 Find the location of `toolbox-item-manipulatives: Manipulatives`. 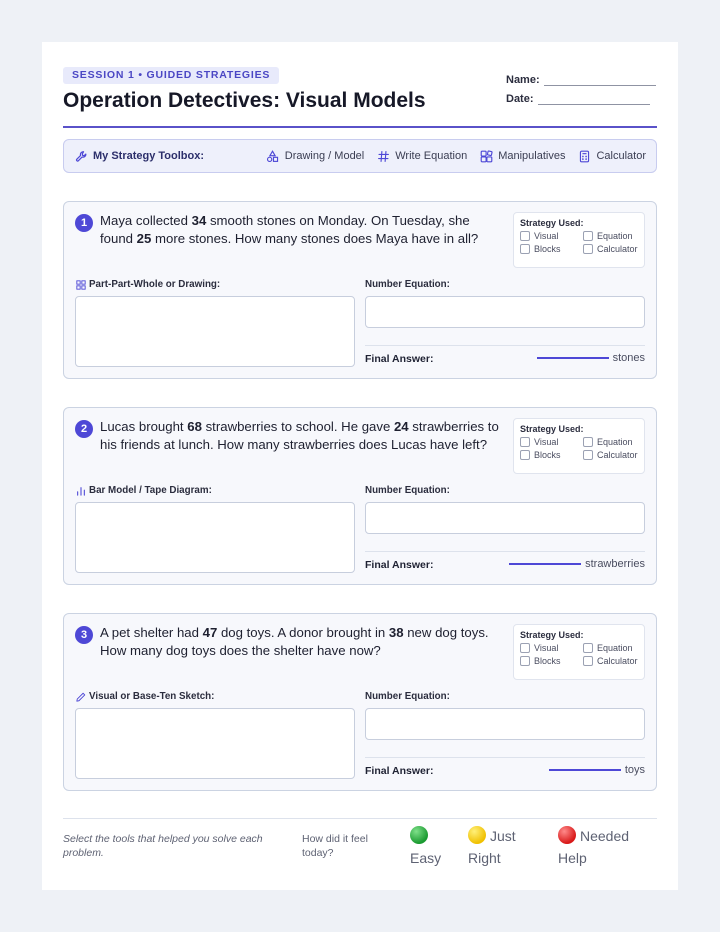

toolbox-item-manipulatives: Manipulatives is located at coordinates (522, 156).